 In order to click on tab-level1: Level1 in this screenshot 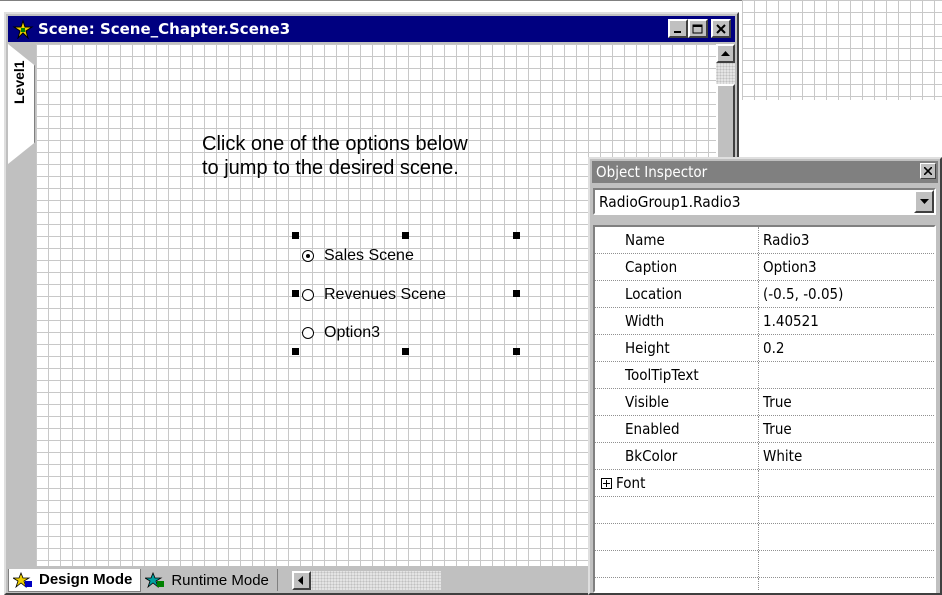, I will do `click(21, 104)`.